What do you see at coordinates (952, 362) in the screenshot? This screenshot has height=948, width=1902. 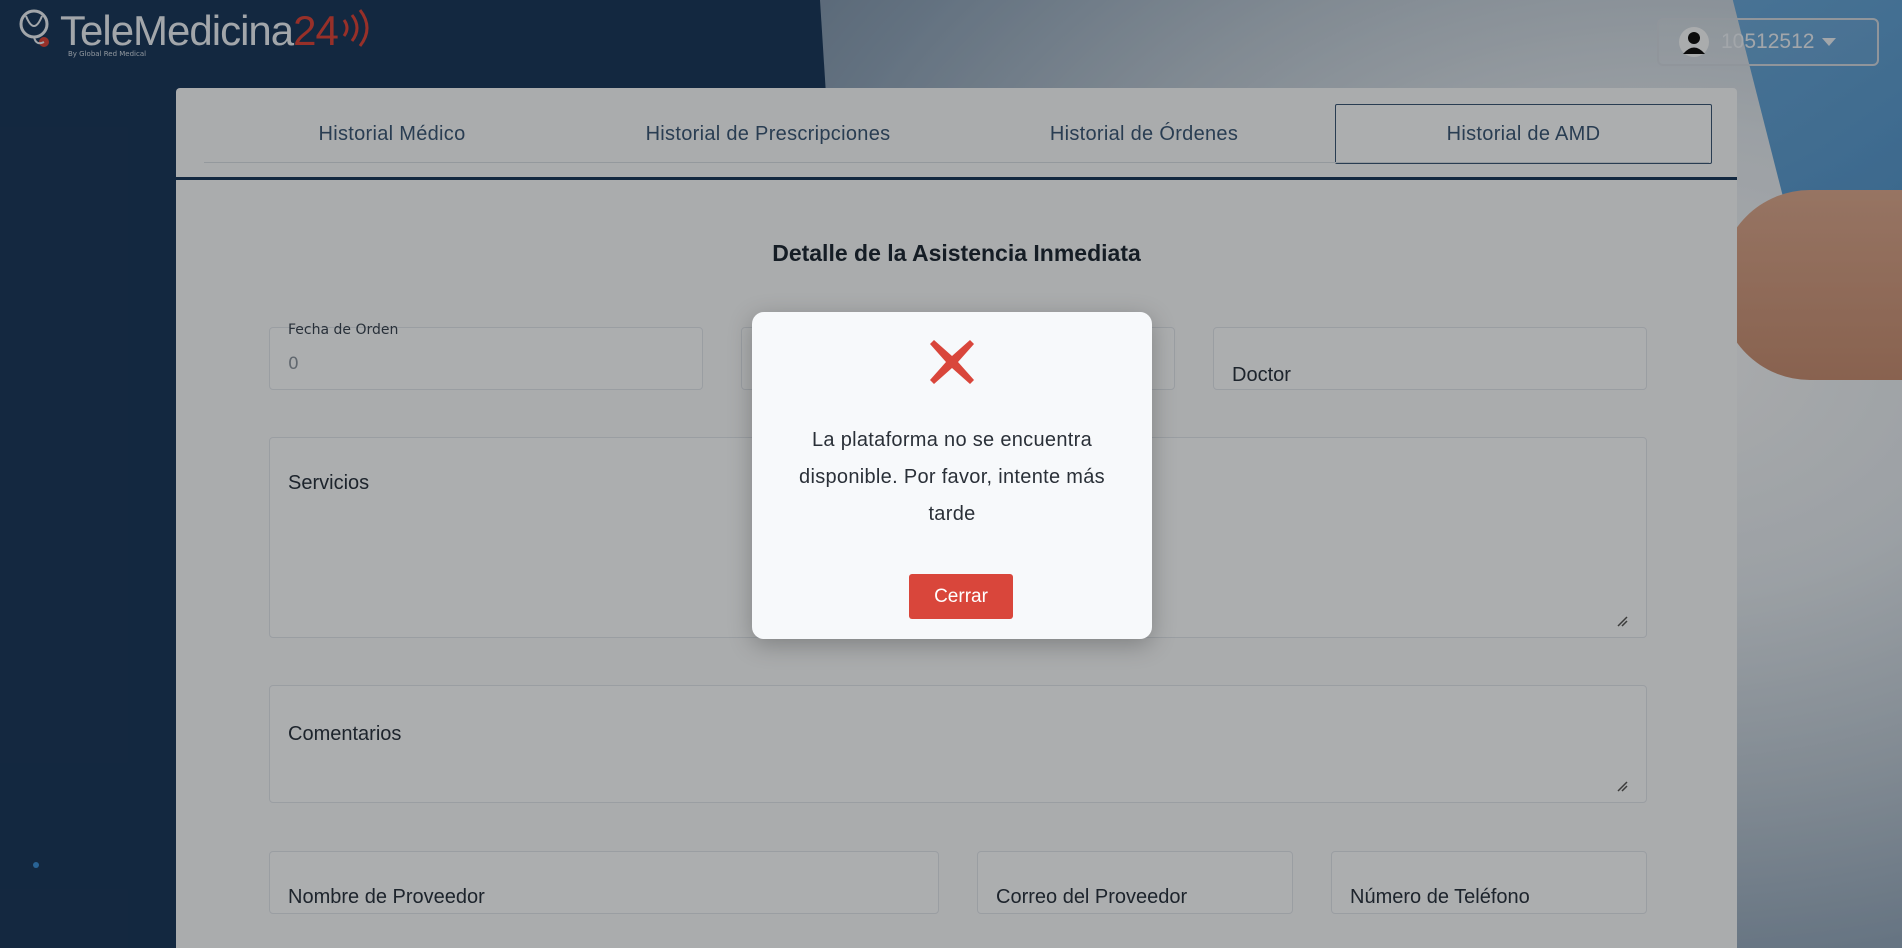 I see `x-mark-icon` at bounding box center [952, 362].